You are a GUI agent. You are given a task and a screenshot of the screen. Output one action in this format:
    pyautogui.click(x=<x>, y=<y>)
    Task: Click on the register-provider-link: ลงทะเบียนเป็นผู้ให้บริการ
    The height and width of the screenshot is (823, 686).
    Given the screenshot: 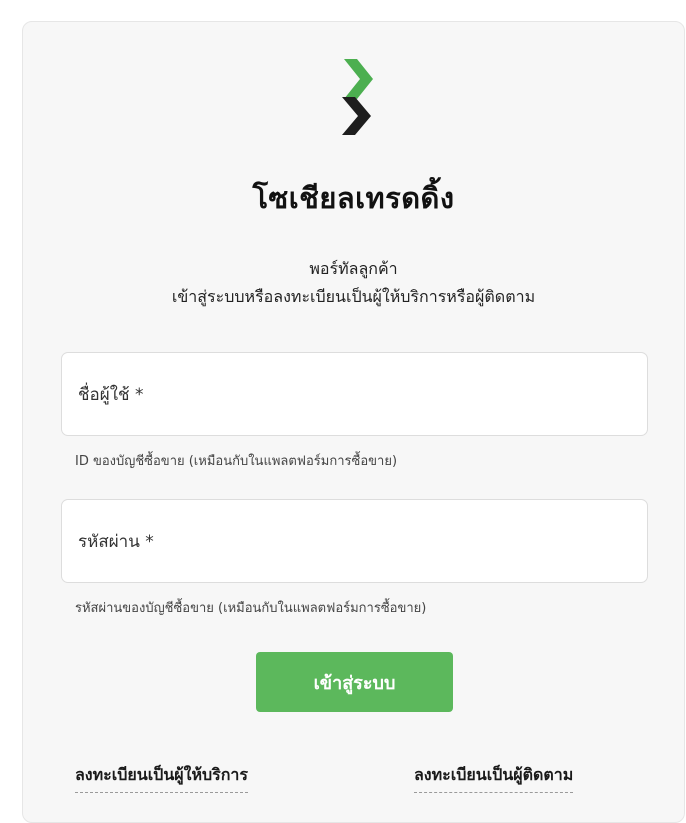 What is the action you would take?
    pyautogui.click(x=162, y=778)
    